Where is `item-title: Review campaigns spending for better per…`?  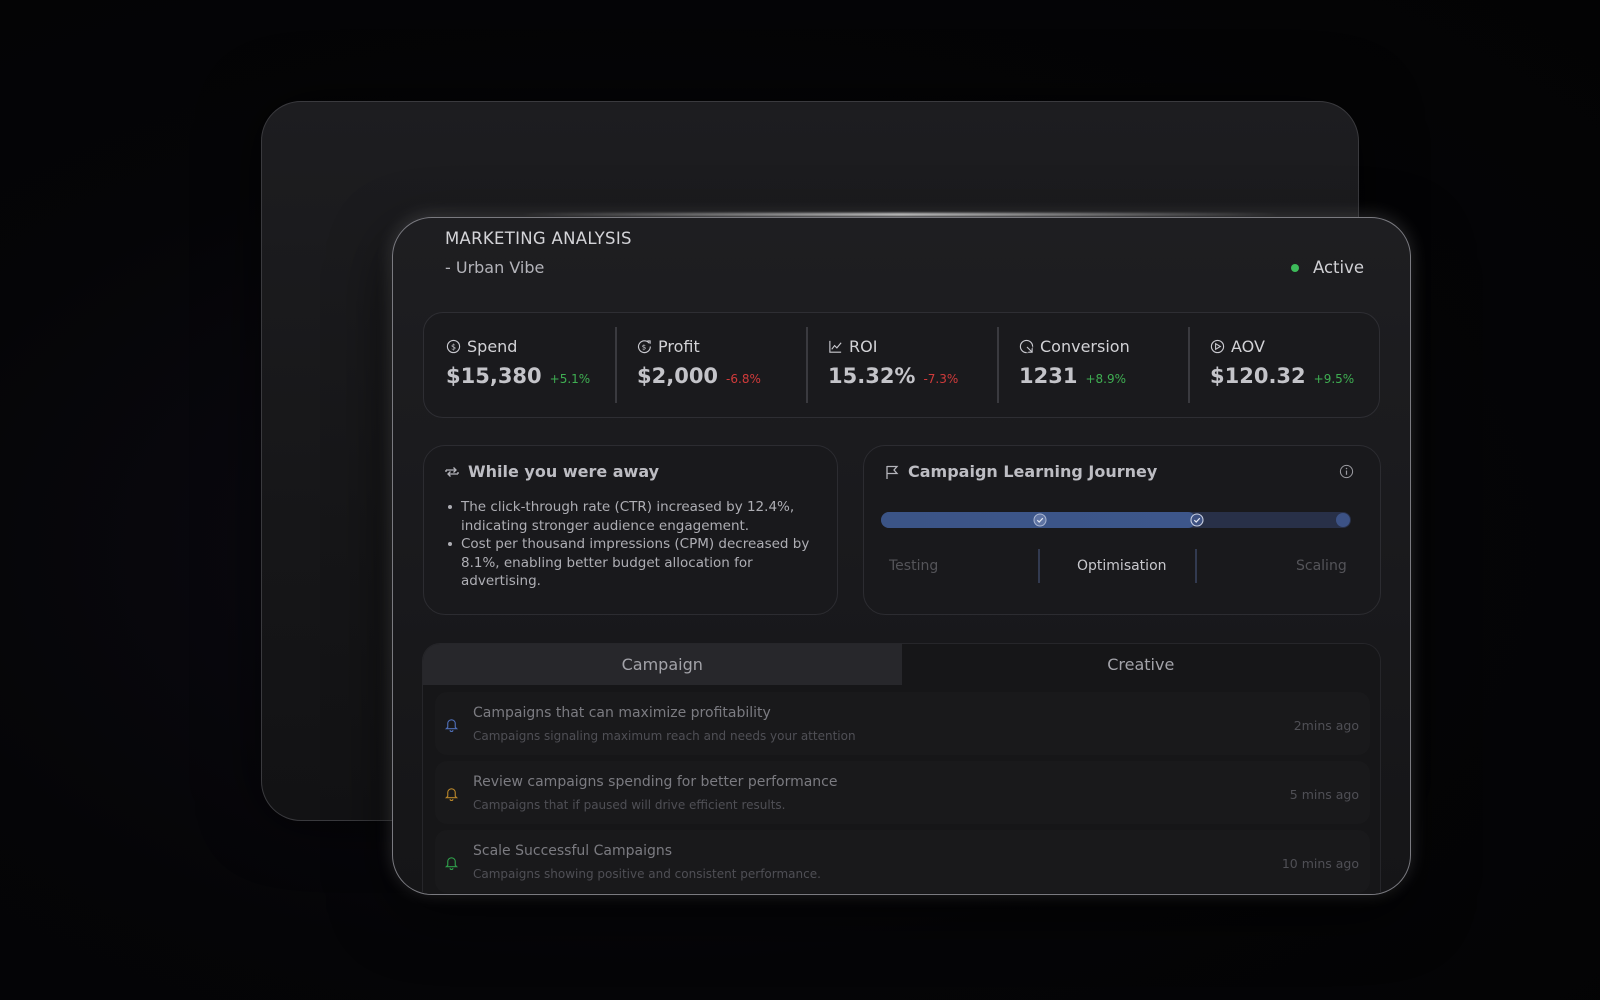 item-title: Review campaigns spending for better per… is located at coordinates (655, 782).